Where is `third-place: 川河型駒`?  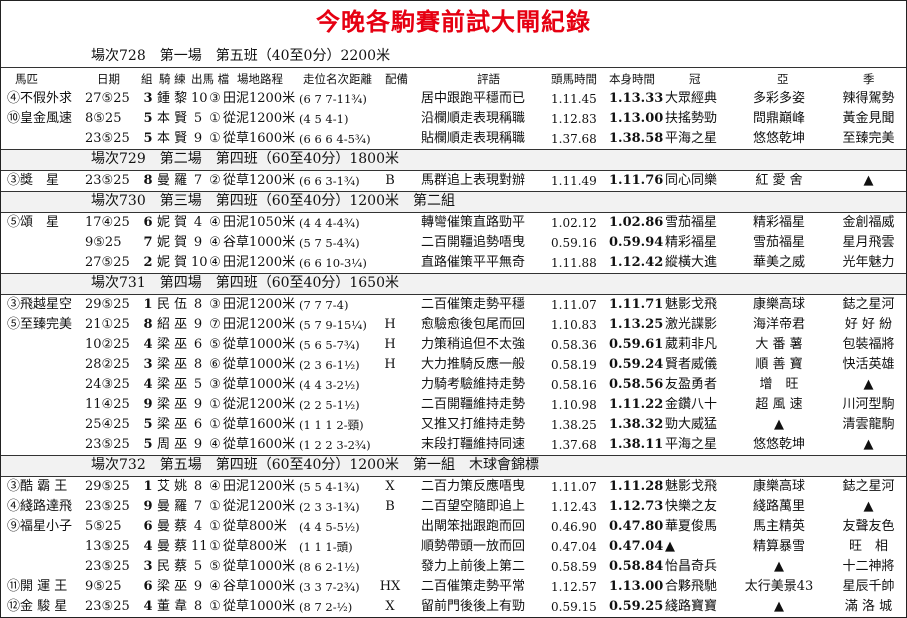 third-place: 川河型駒 is located at coordinates (868, 404).